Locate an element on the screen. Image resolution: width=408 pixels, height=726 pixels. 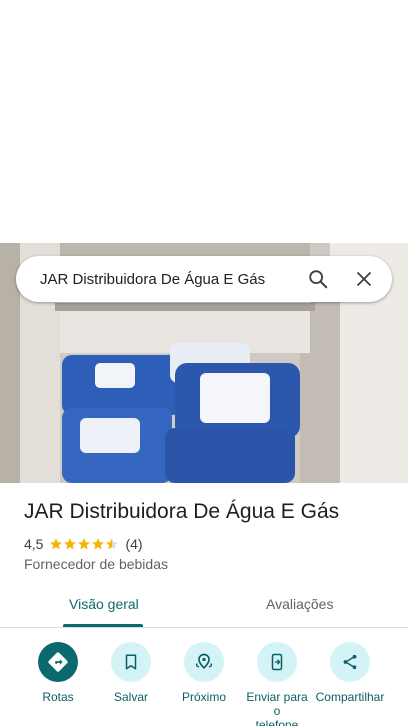
share-icon is located at coordinates (350, 662).